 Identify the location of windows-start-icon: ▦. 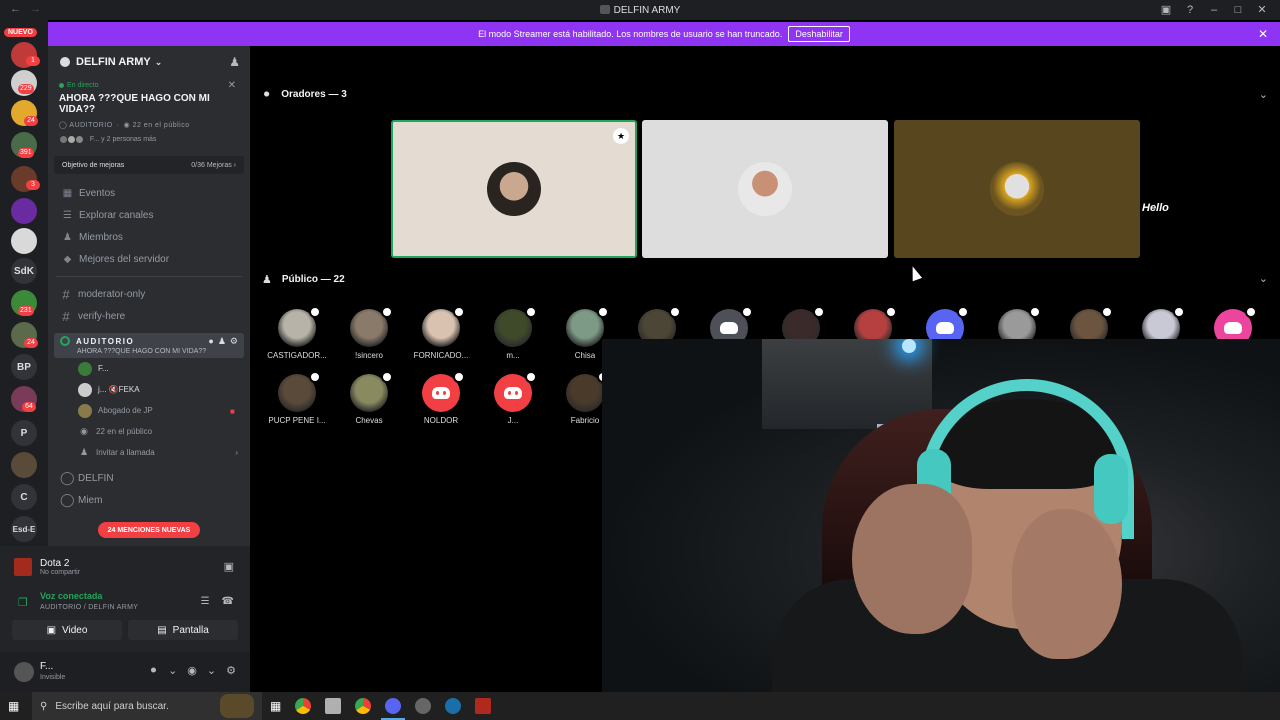
(13, 706).